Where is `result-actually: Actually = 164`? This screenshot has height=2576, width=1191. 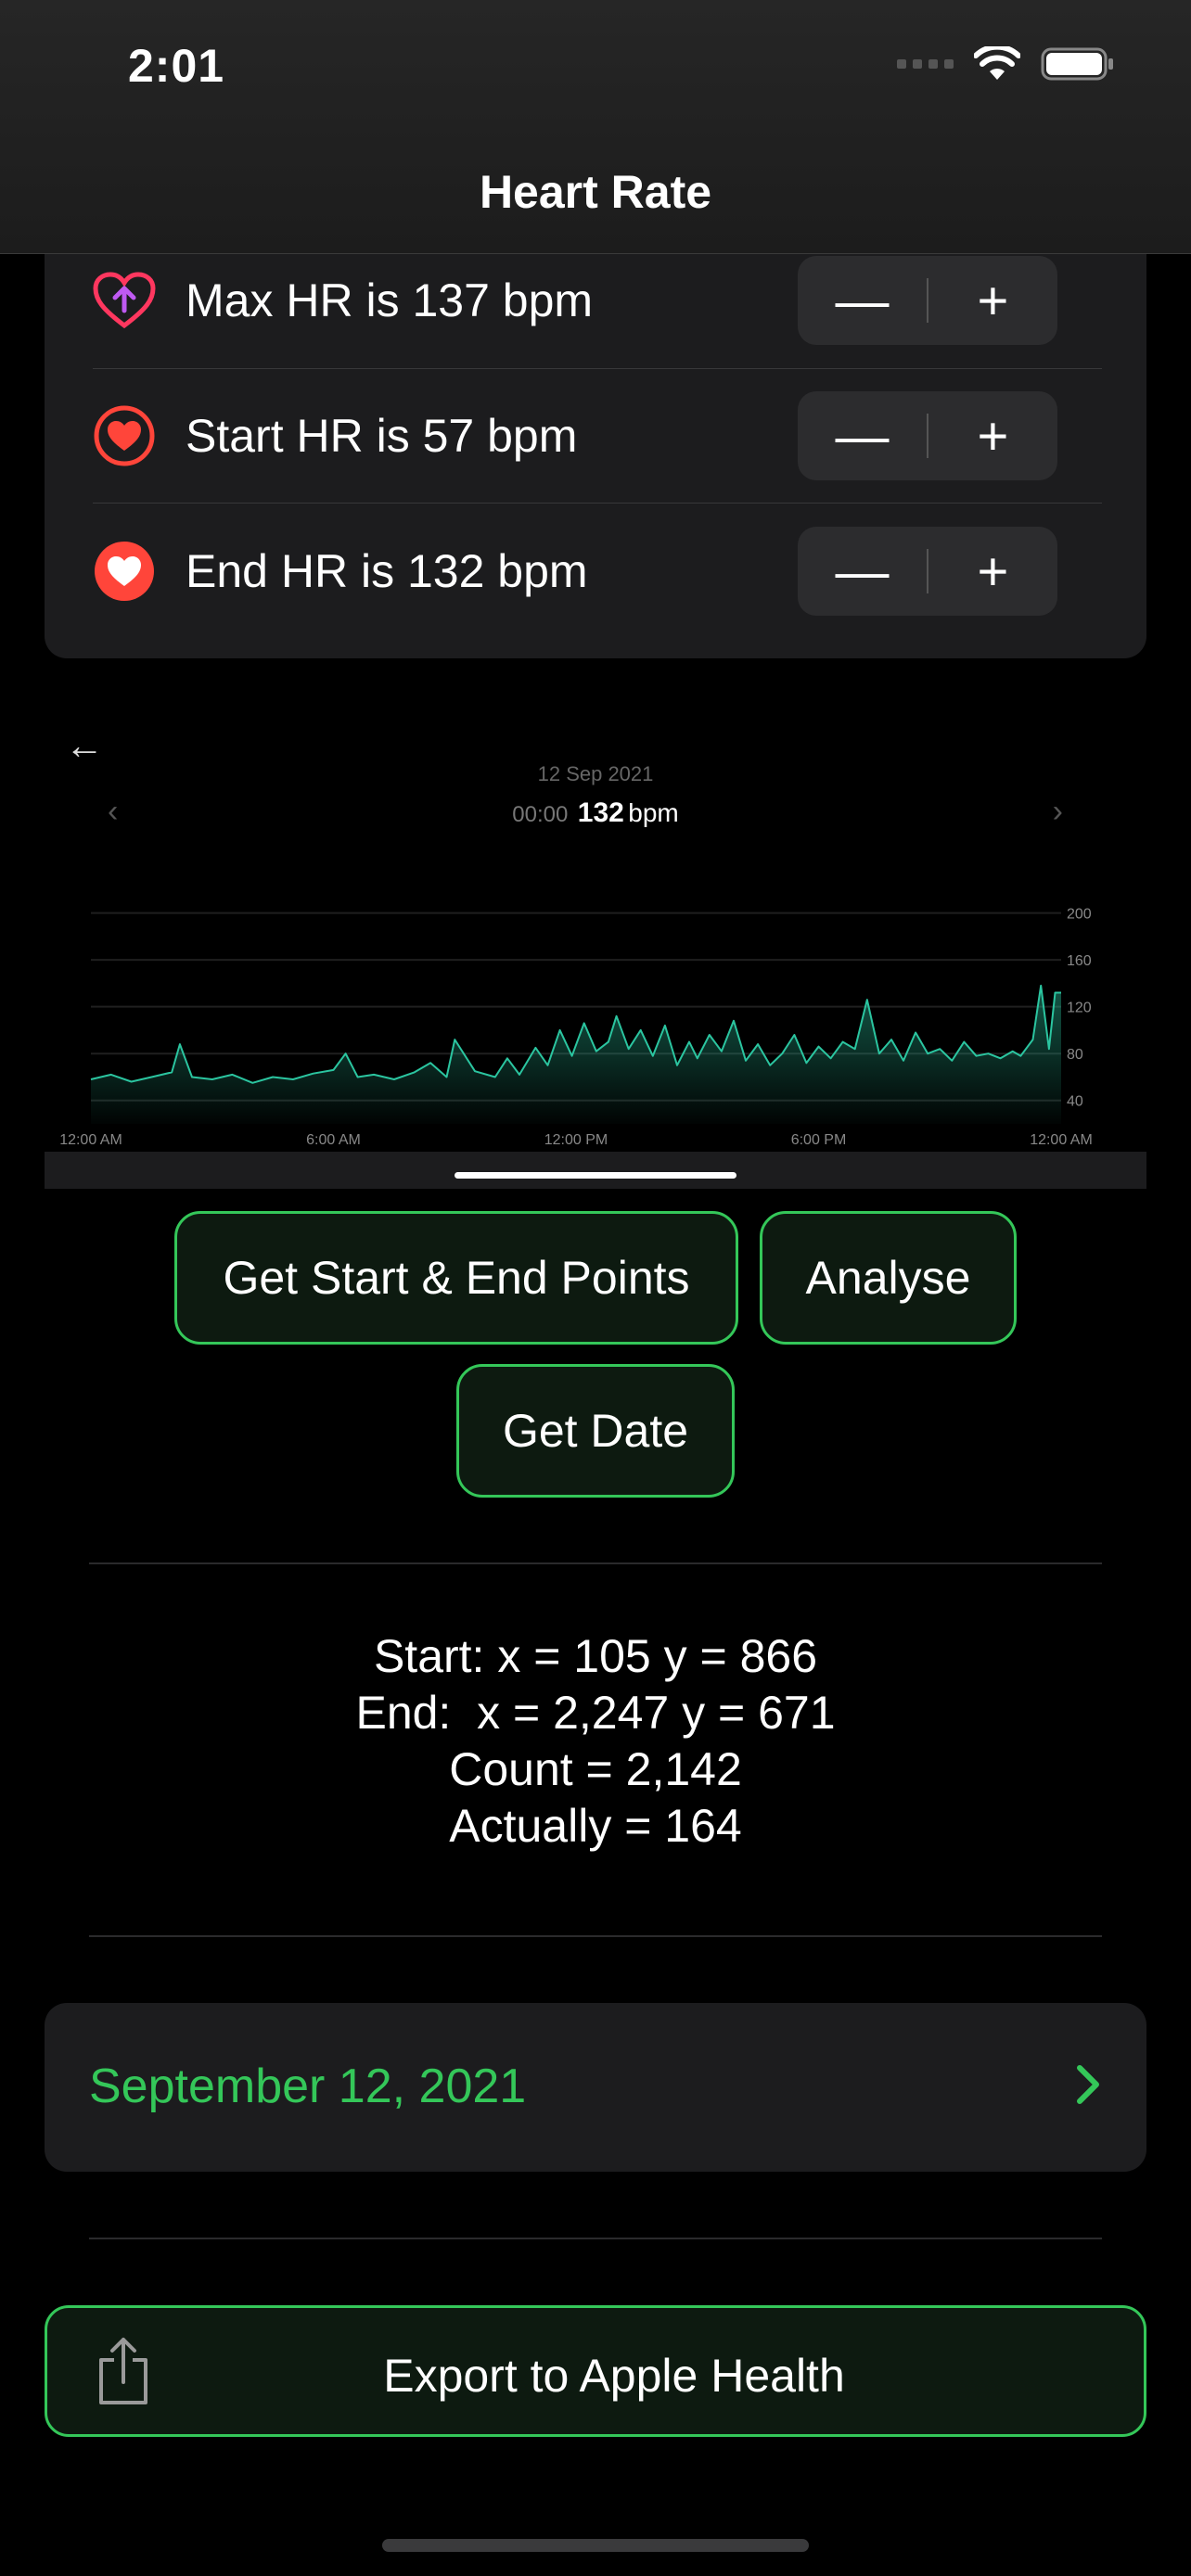 result-actually: Actually = 164 is located at coordinates (595, 1826).